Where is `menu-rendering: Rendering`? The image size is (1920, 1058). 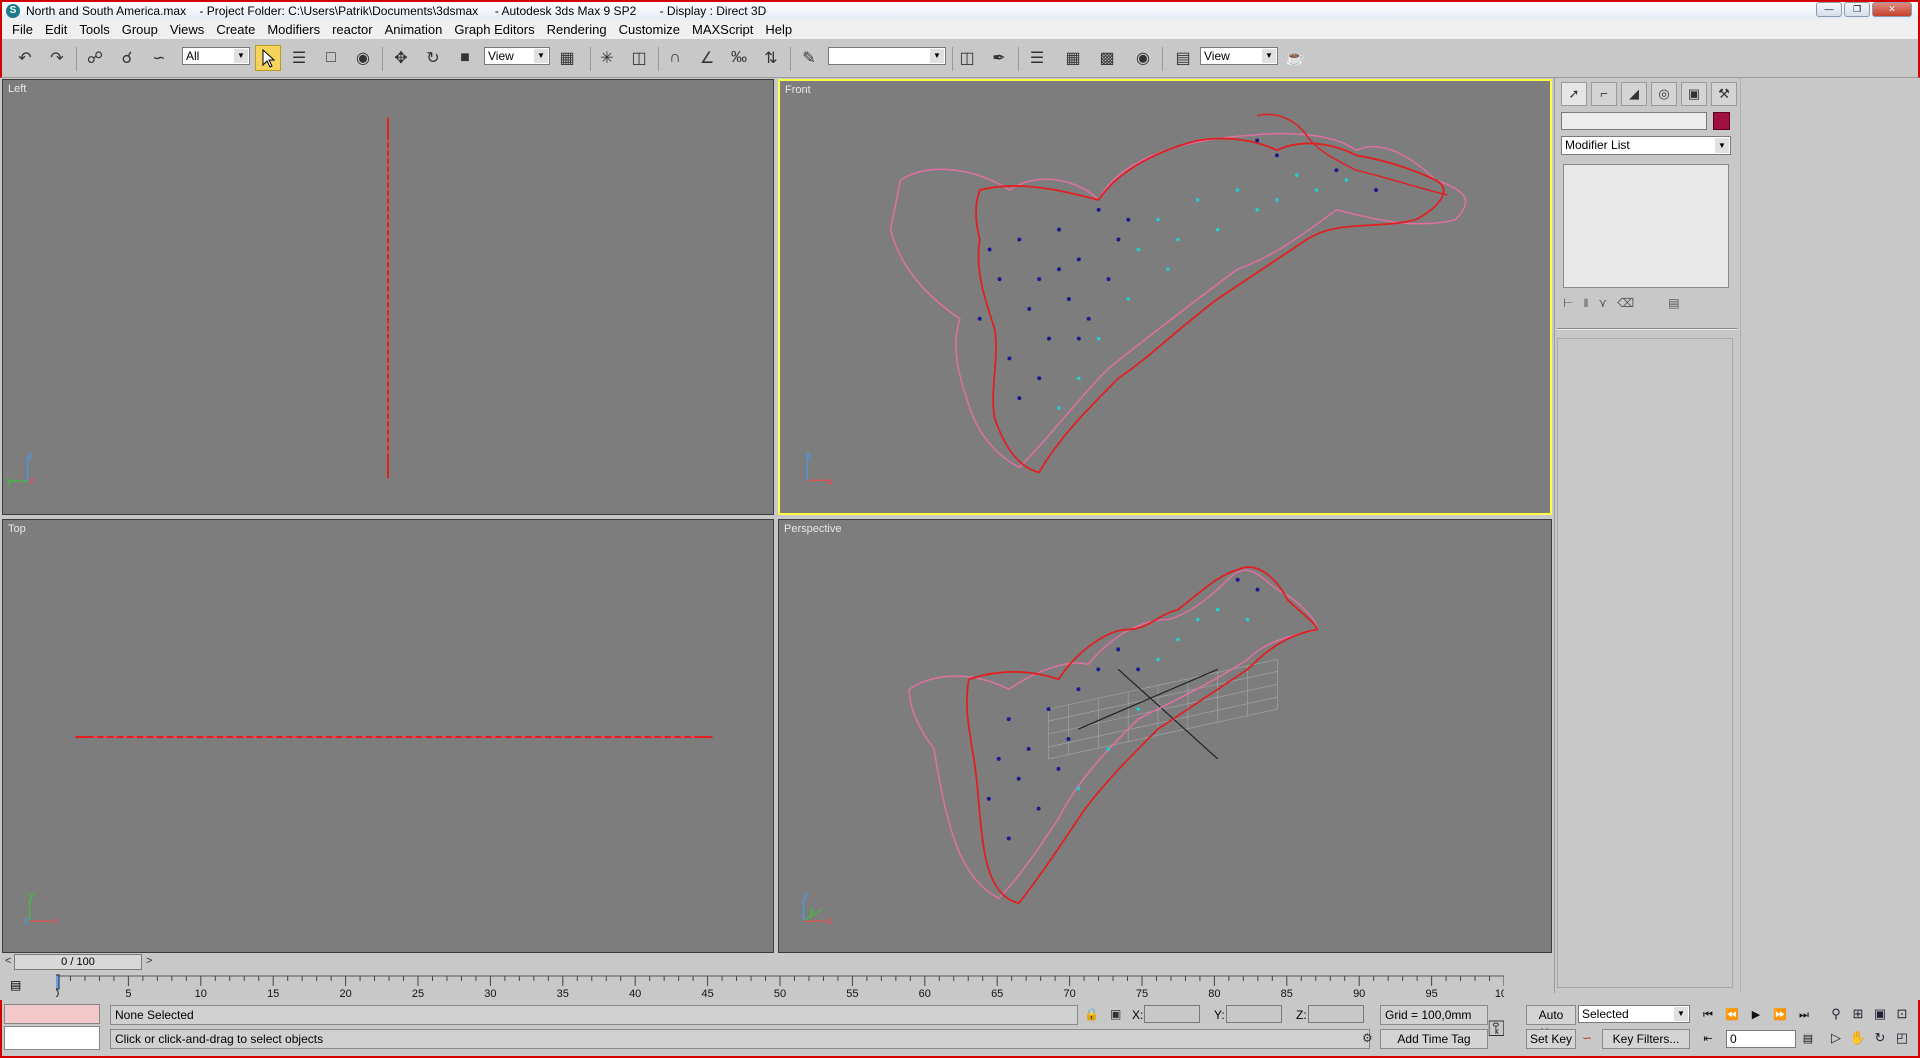 menu-rendering: Rendering is located at coordinates (577, 29).